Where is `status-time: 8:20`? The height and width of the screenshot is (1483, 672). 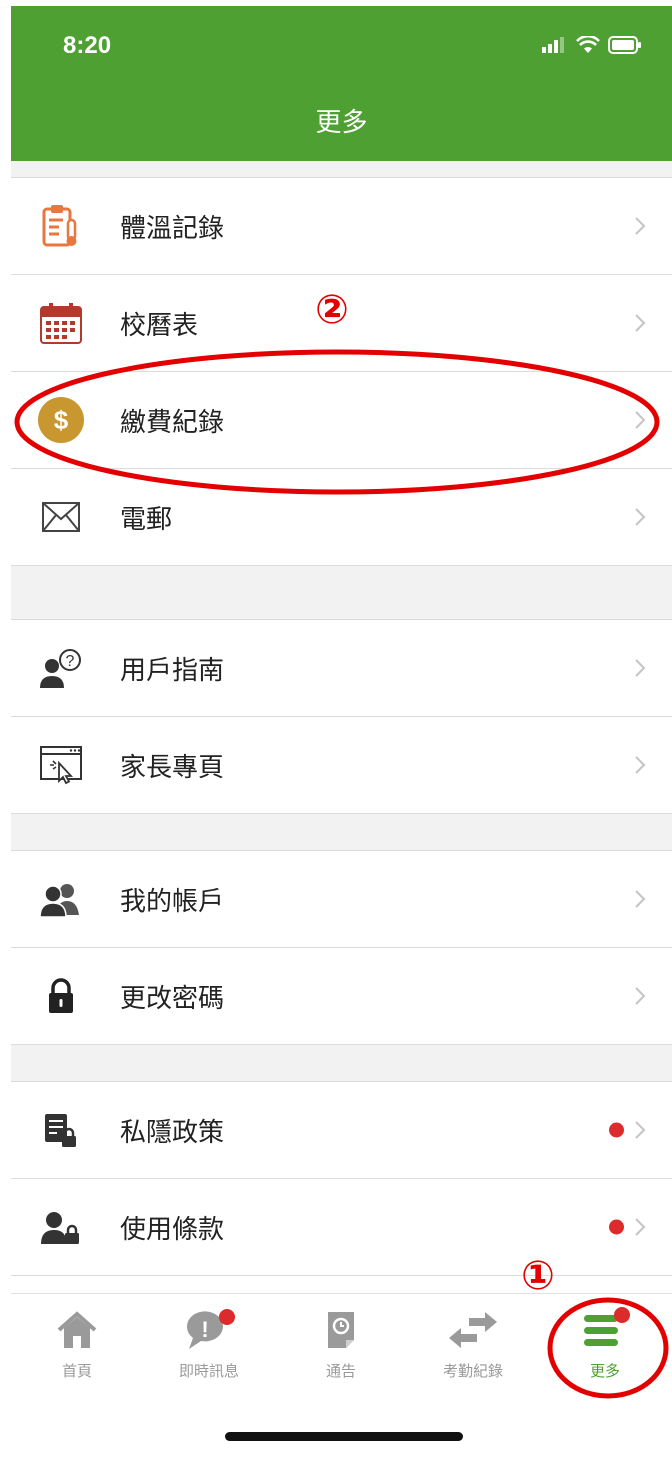
status-time: 8:20 is located at coordinates (87, 45).